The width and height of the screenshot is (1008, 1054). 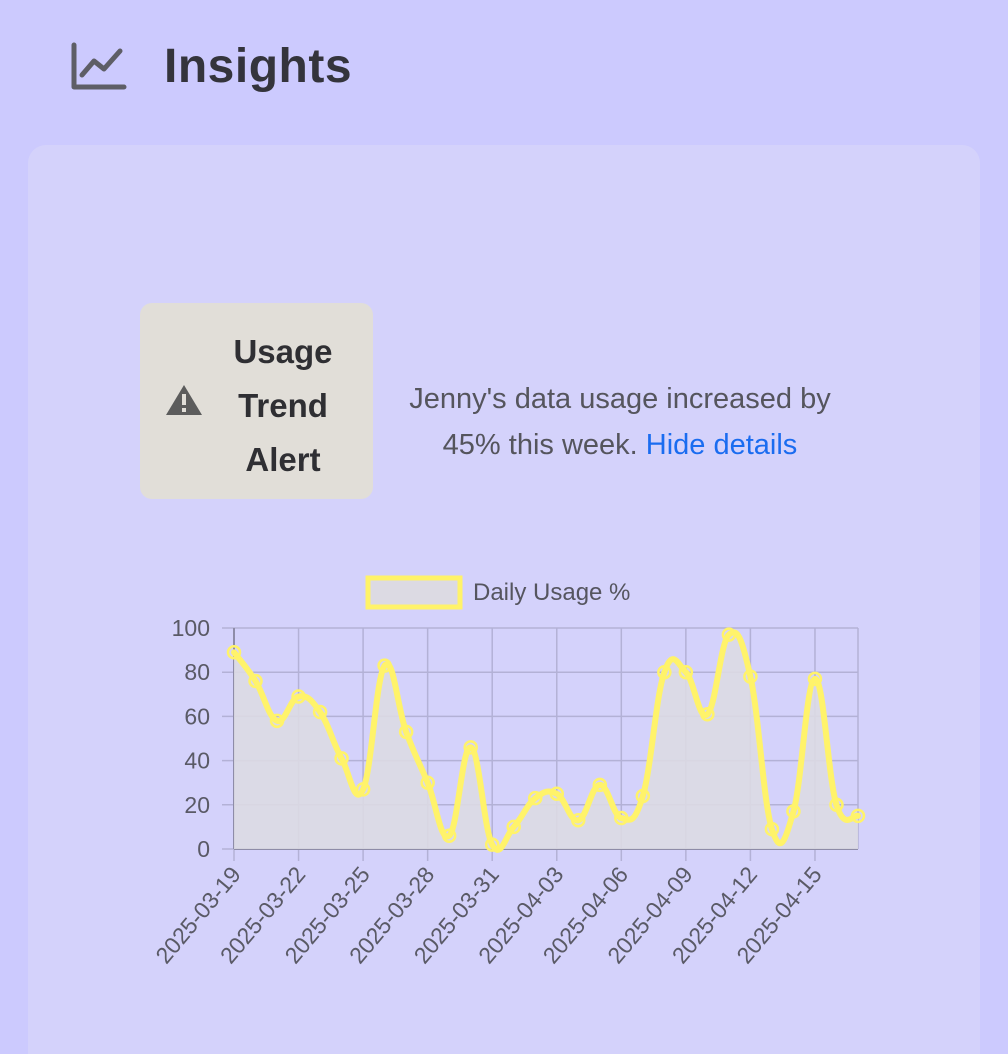 I want to click on y-tick-label: 100, so click(x=191, y=628).